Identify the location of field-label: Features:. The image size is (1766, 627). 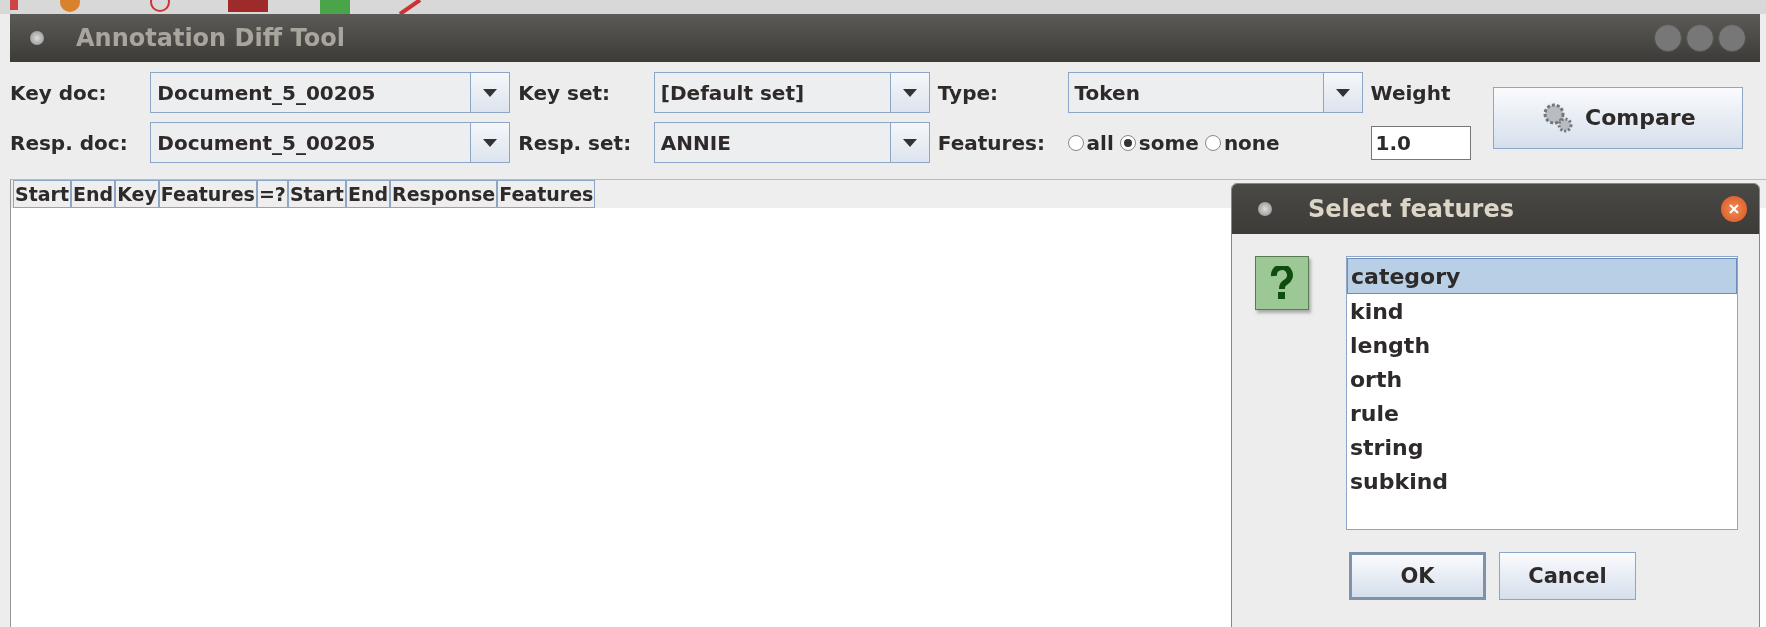
(991, 142).